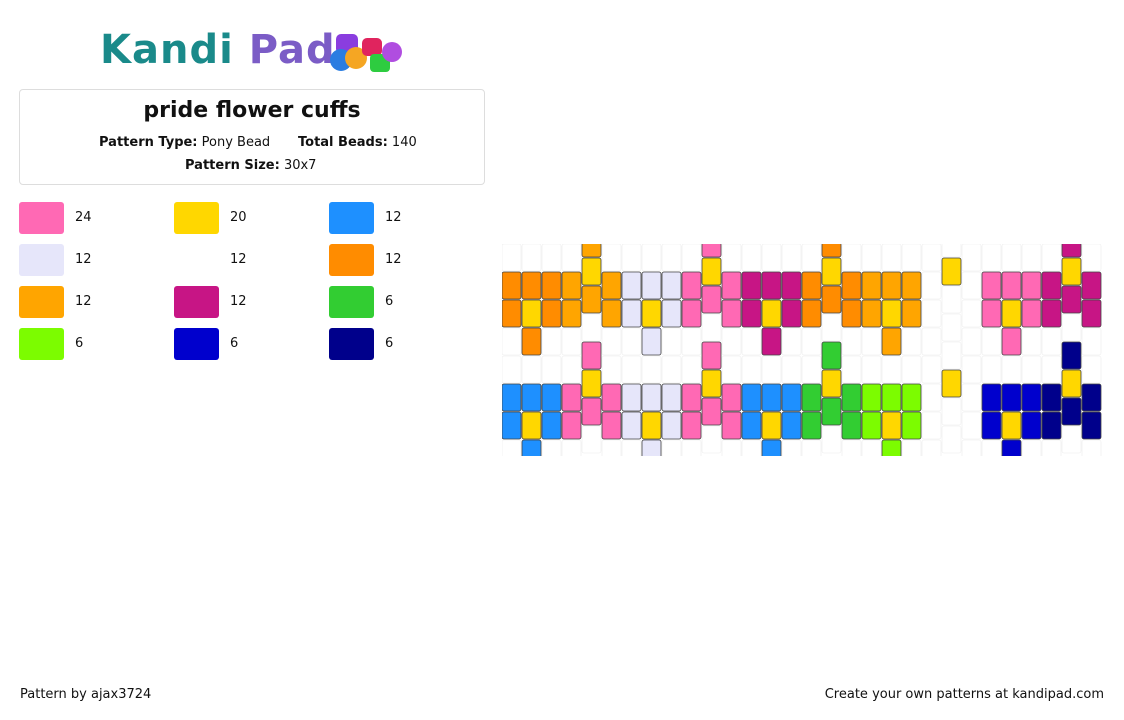  What do you see at coordinates (964, 694) in the screenshot?
I see `kandipad-link: Create your own patterns at kandipad.com` at bounding box center [964, 694].